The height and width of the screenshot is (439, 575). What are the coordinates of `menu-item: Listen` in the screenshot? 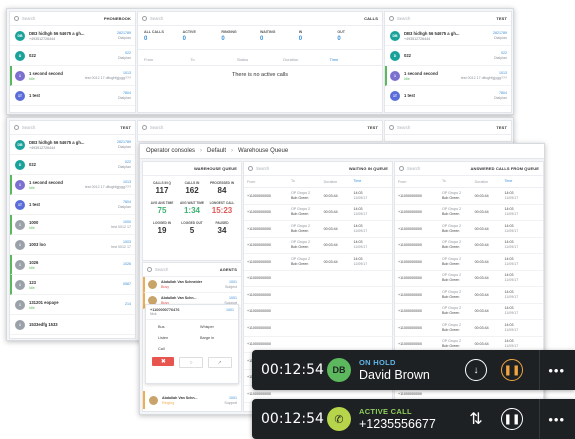 It's located at (171, 337).